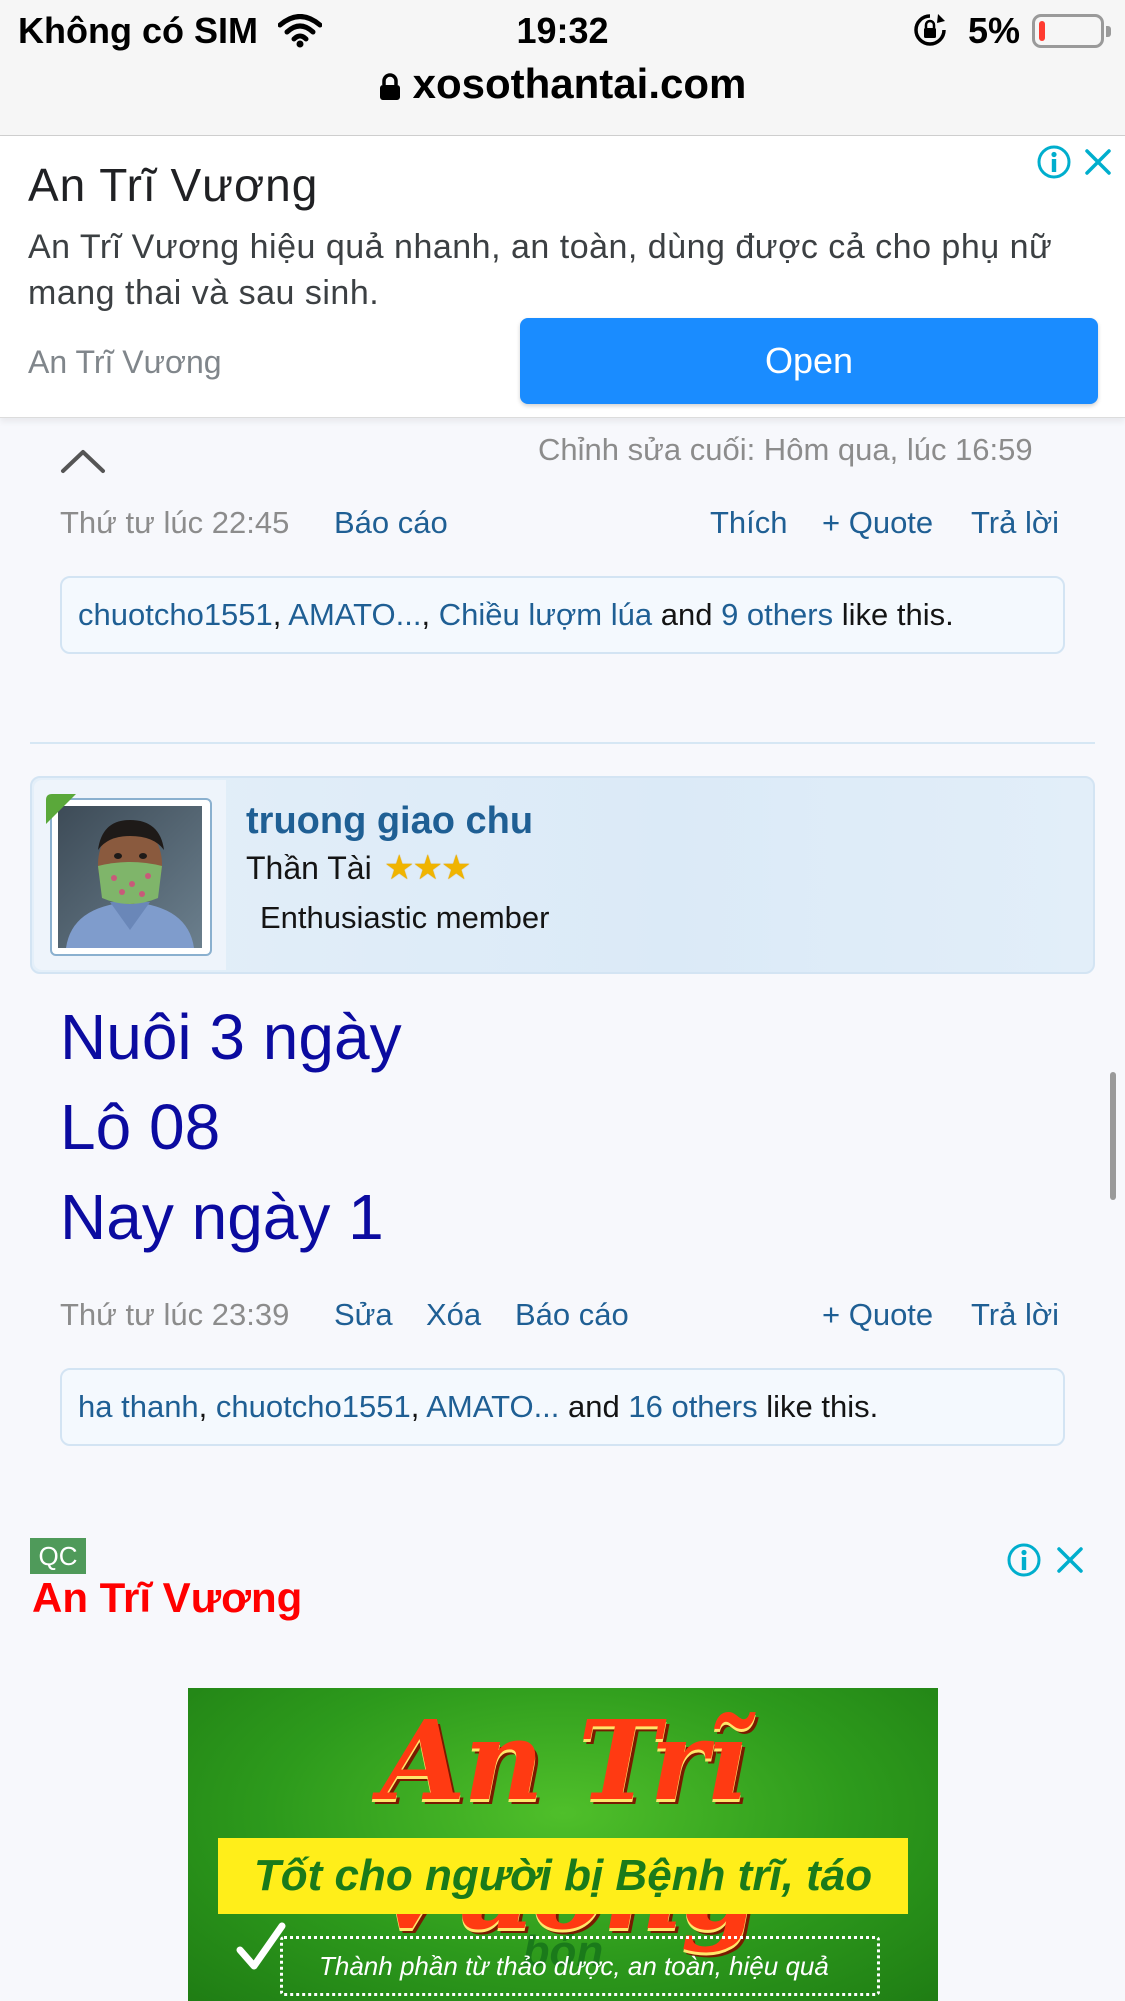 The height and width of the screenshot is (2001, 1125). What do you see at coordinates (125, 362) in the screenshot?
I see `ad-advertiser: An Trĩ Vương` at bounding box center [125, 362].